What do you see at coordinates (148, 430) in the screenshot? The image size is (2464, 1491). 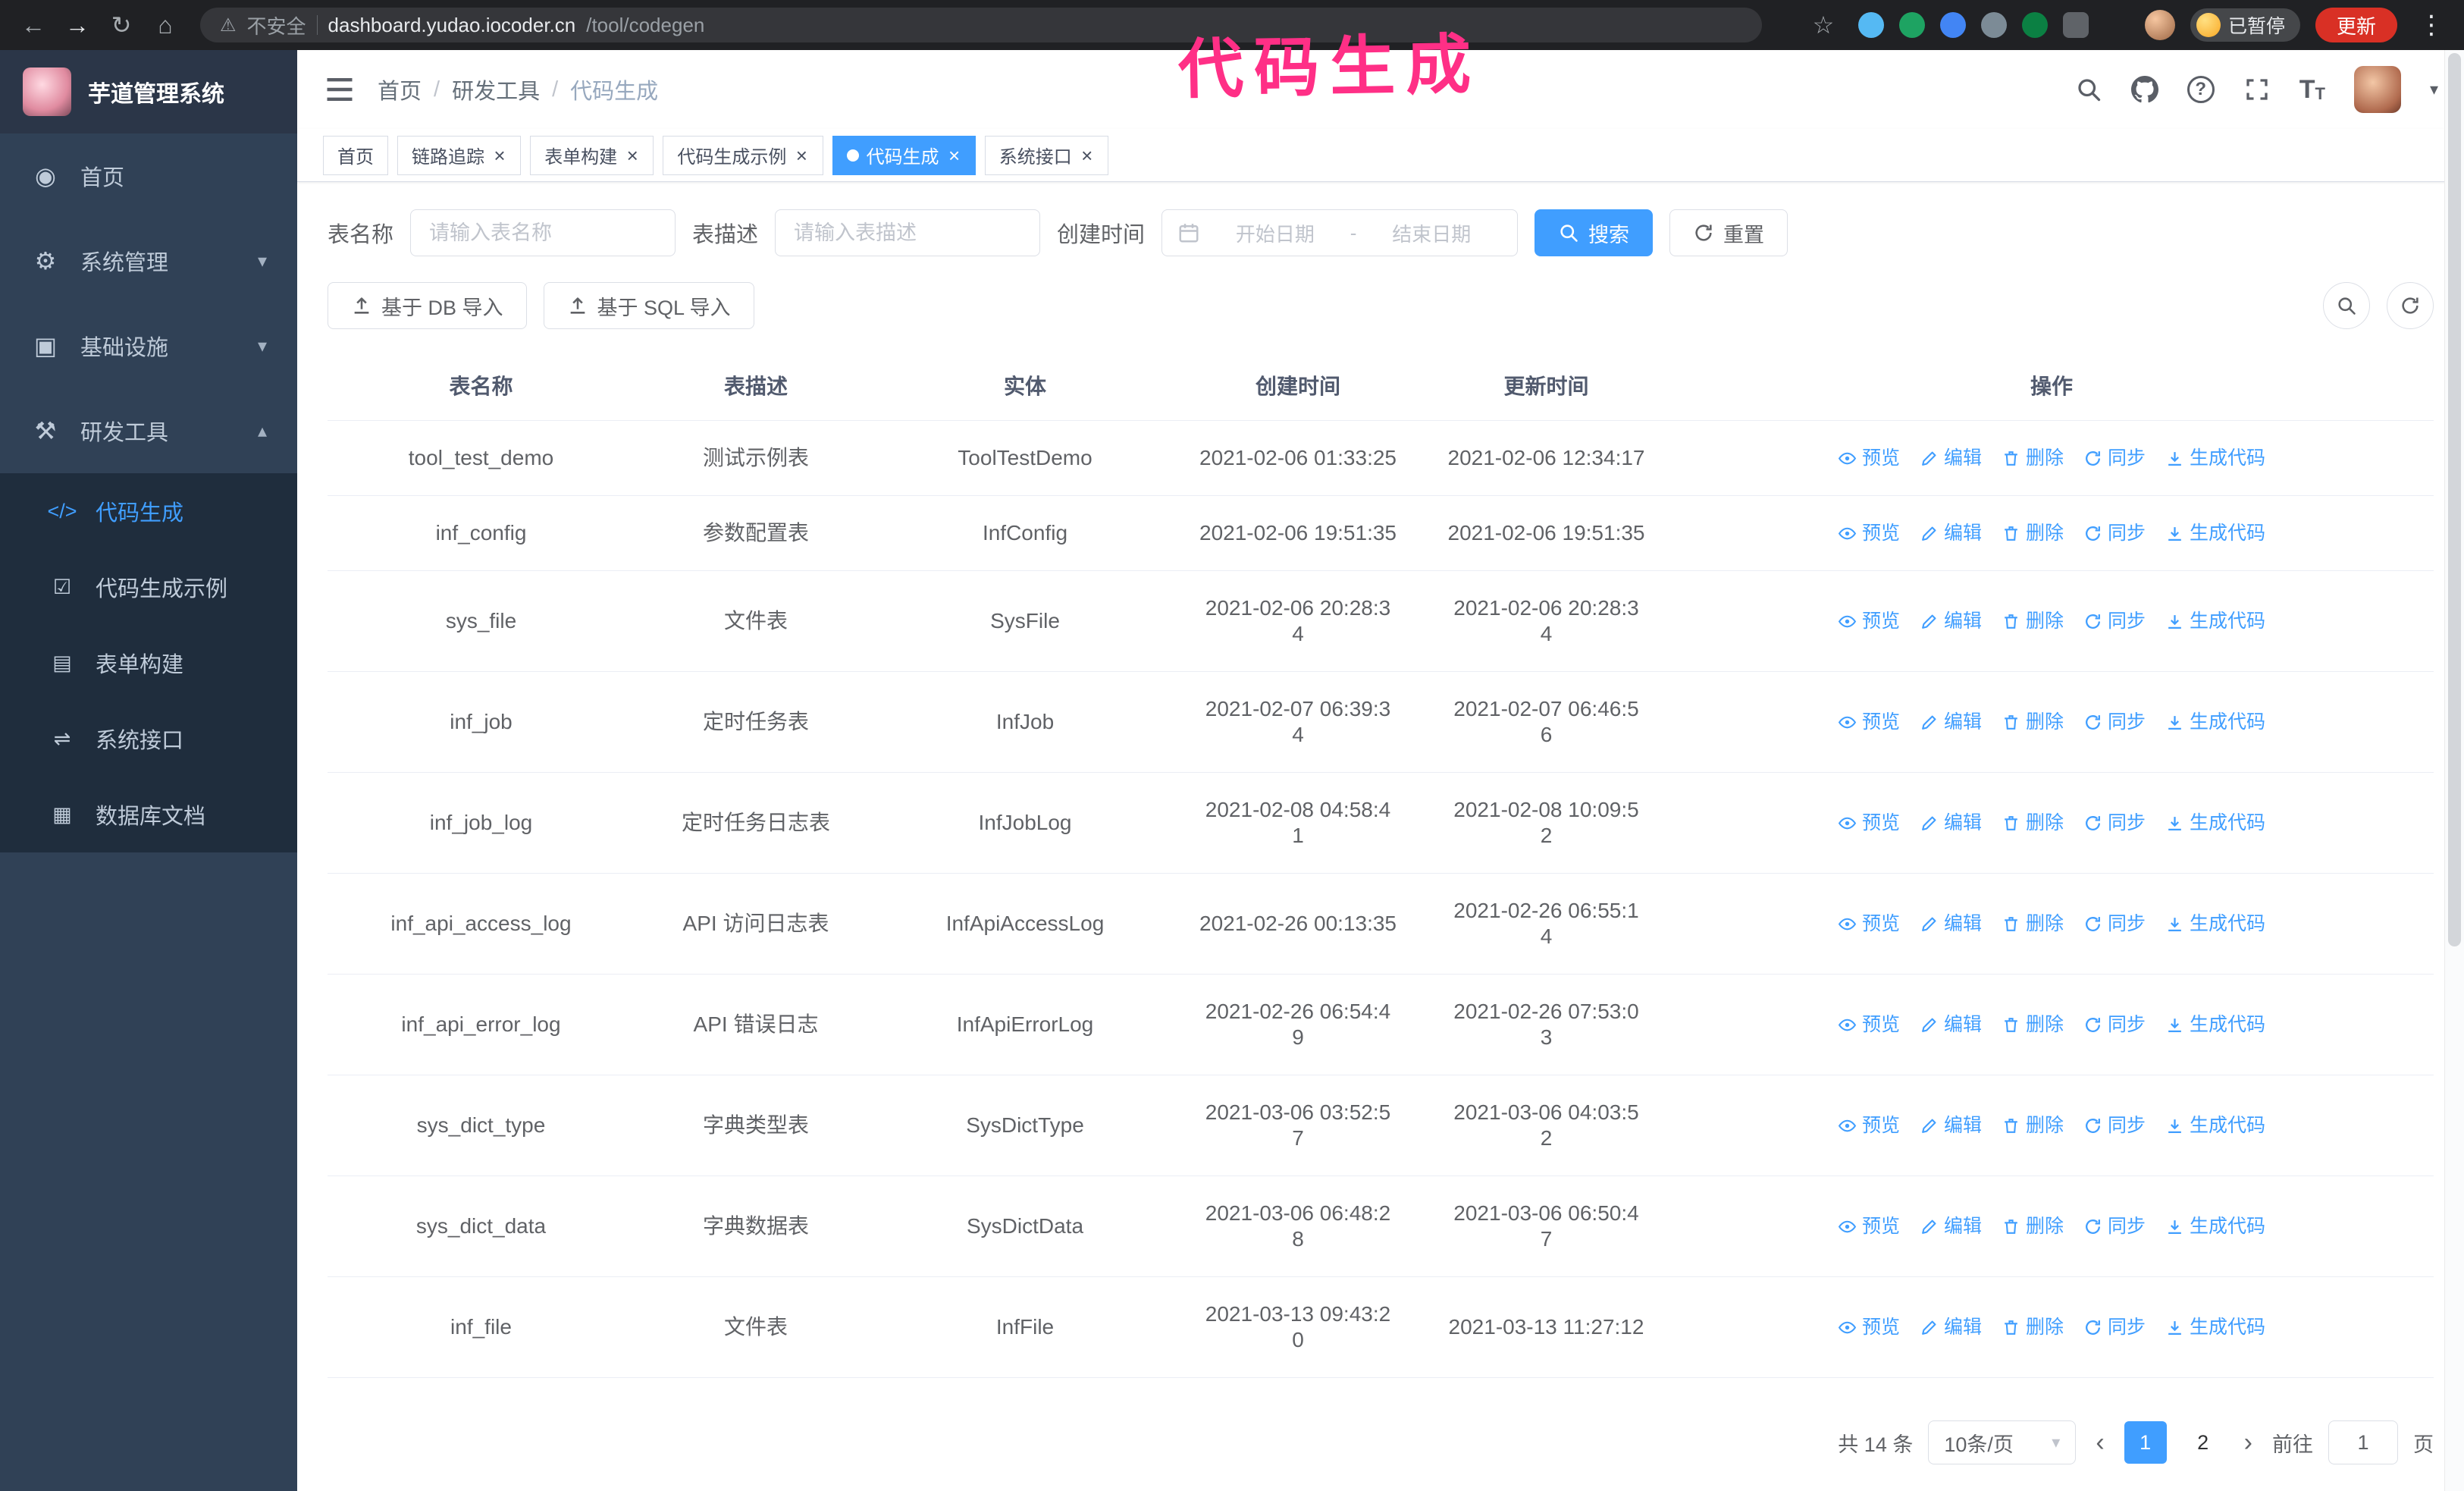 I see `sidebar-item: ⚒ 研发工具 ▴` at bounding box center [148, 430].